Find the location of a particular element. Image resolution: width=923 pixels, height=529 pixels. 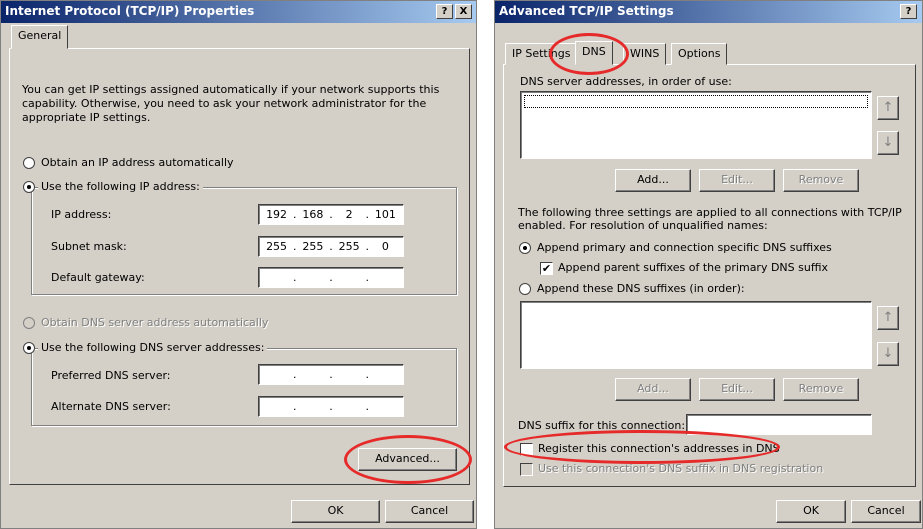

right-cancel-button: Cancel is located at coordinates (886, 511).